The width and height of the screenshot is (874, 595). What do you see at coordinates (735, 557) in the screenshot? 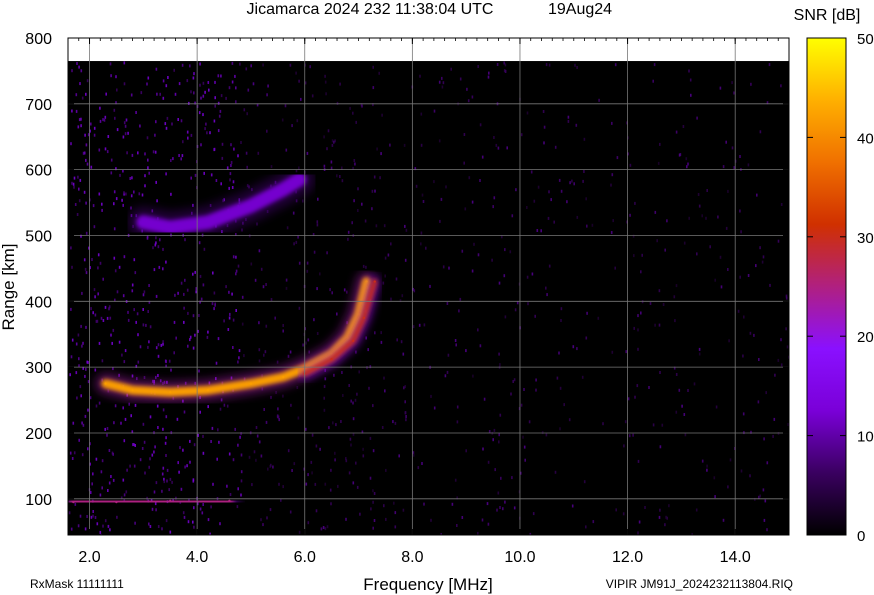
I see `x-tick-label: 14.0` at bounding box center [735, 557].